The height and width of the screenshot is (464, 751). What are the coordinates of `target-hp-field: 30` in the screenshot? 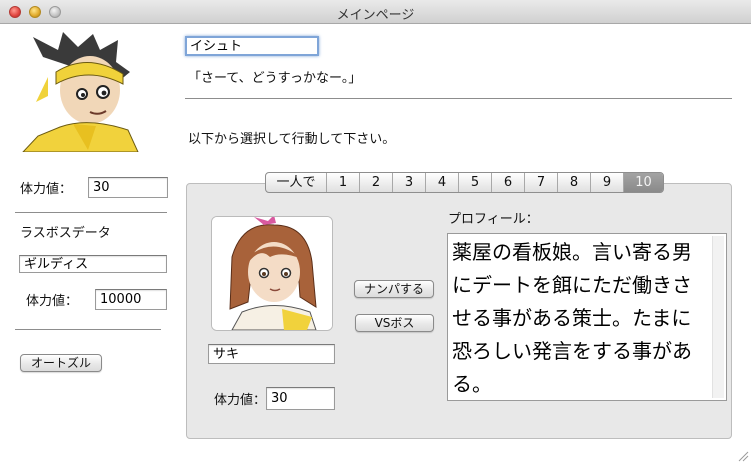 It's located at (300, 398).